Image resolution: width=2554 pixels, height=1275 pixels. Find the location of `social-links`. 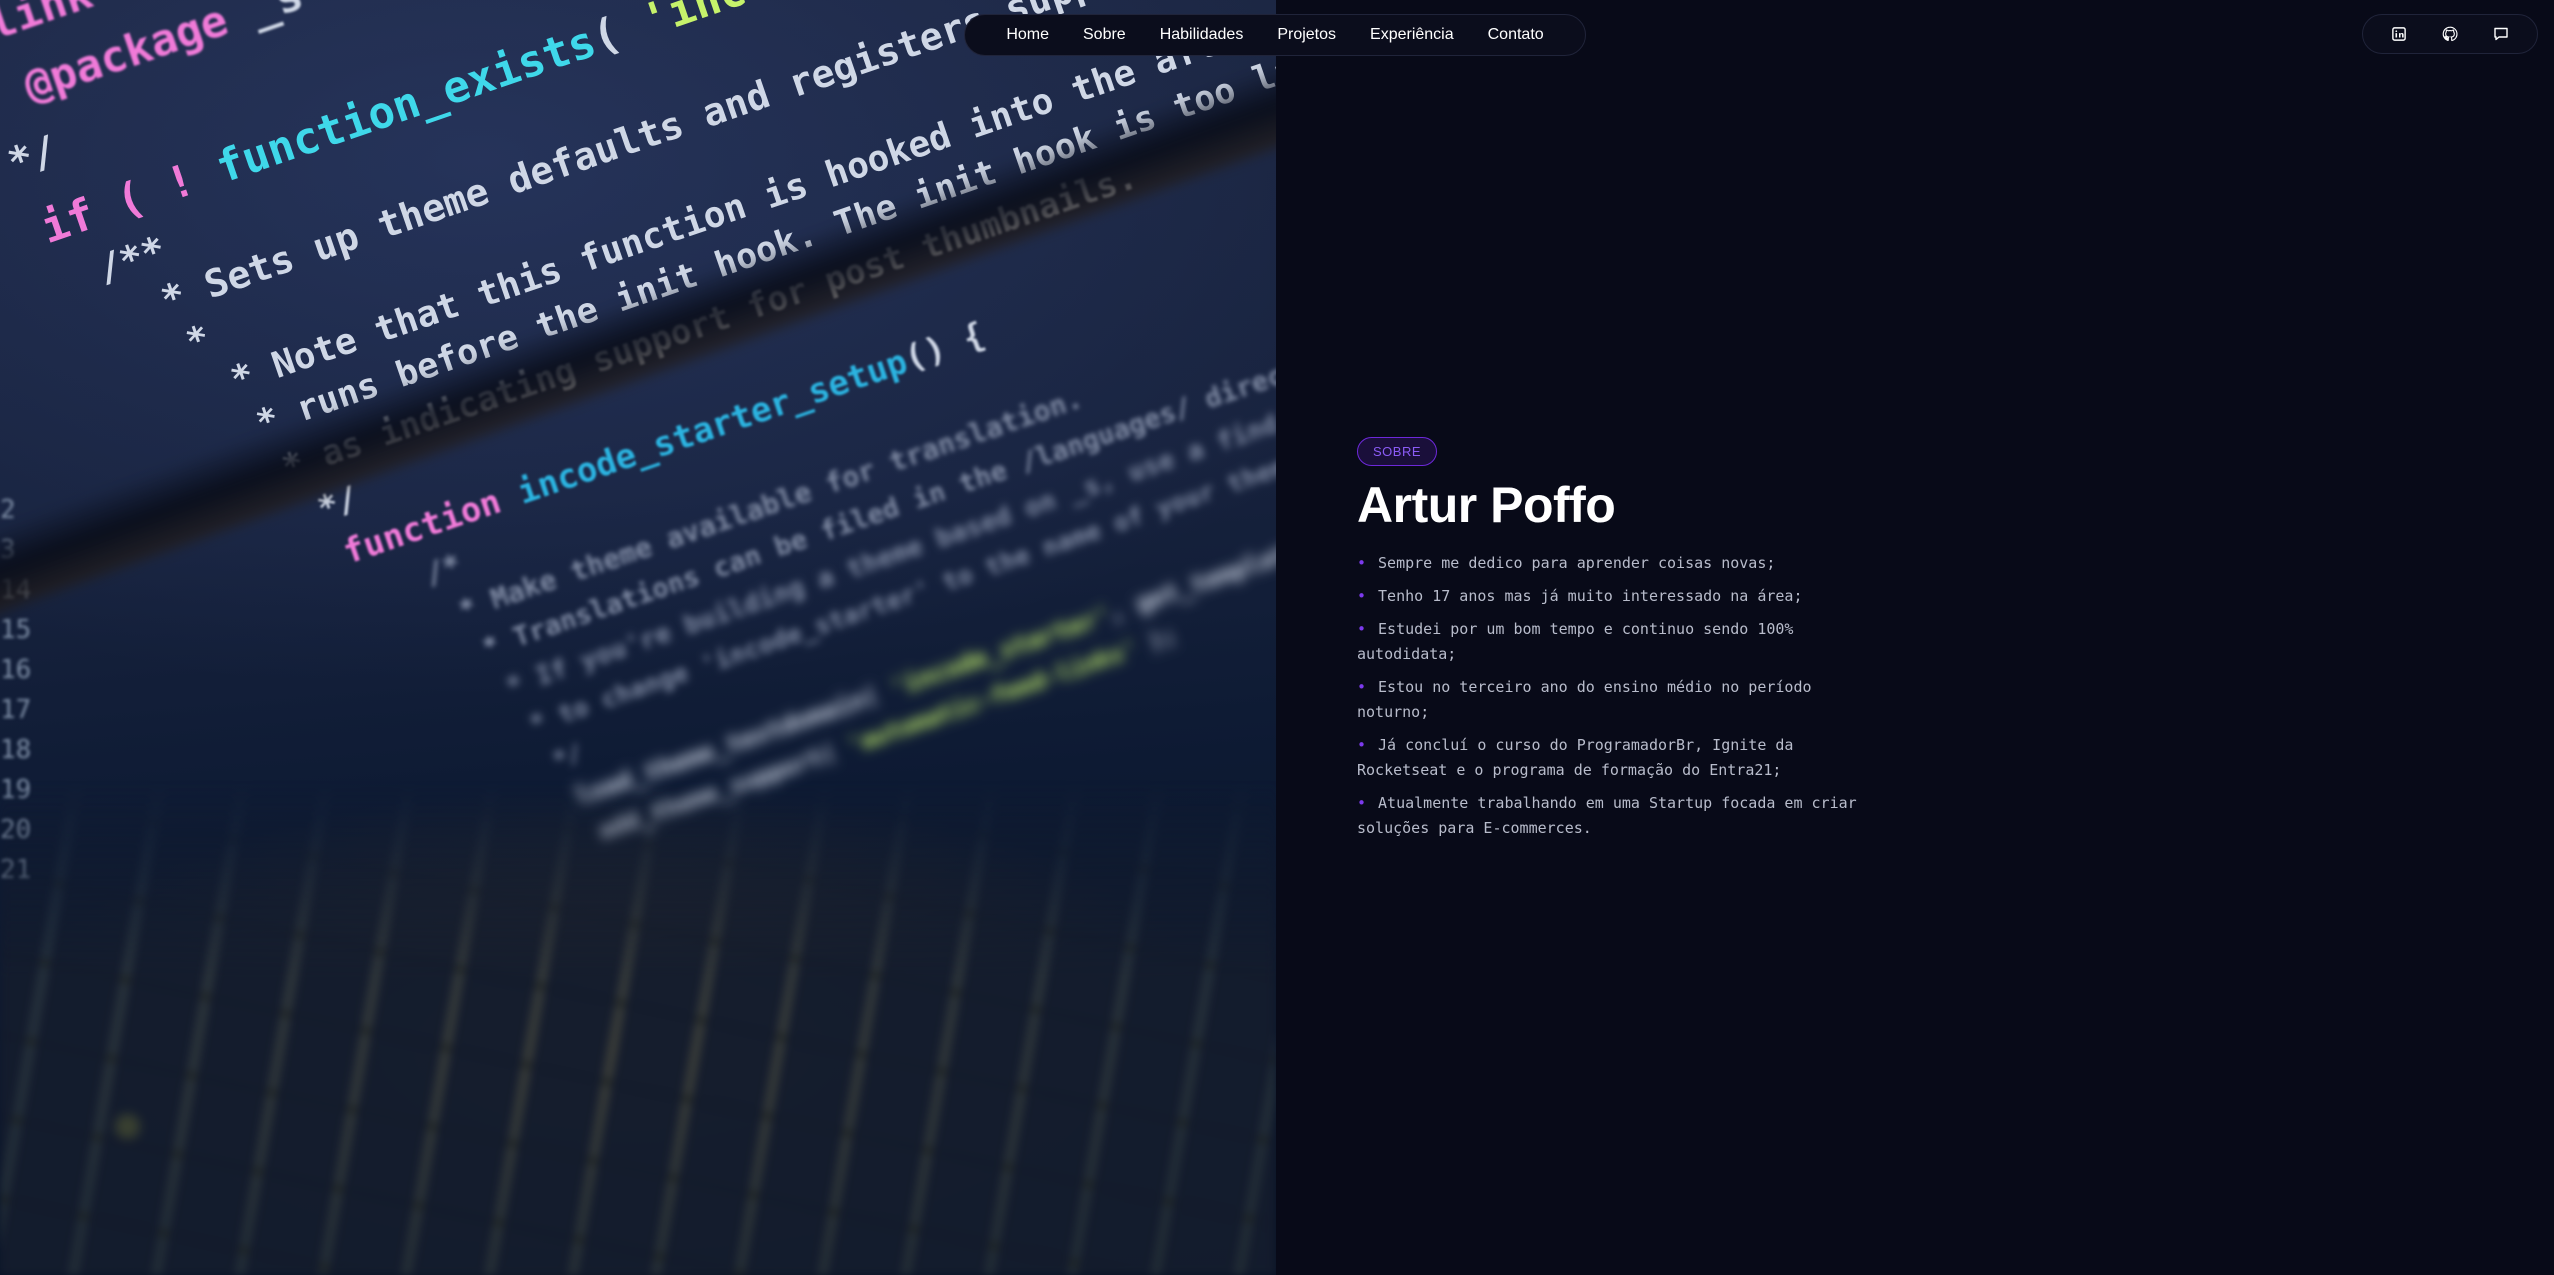

social-links is located at coordinates (2450, 34).